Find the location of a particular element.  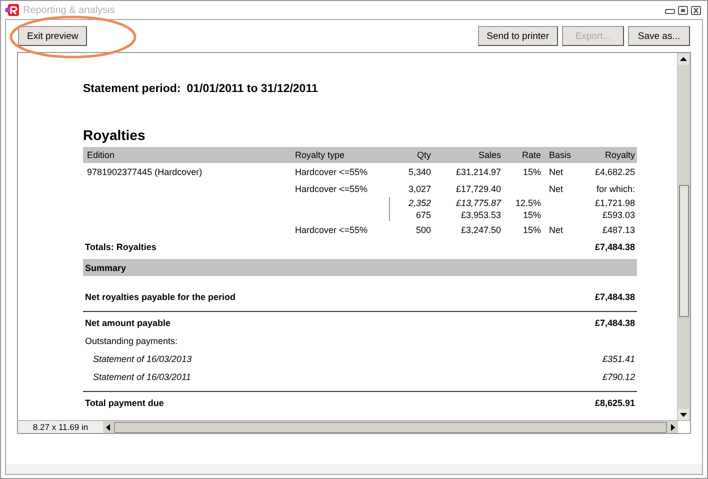

page-size-label: 8.27 x 11.69 in is located at coordinates (60, 427).